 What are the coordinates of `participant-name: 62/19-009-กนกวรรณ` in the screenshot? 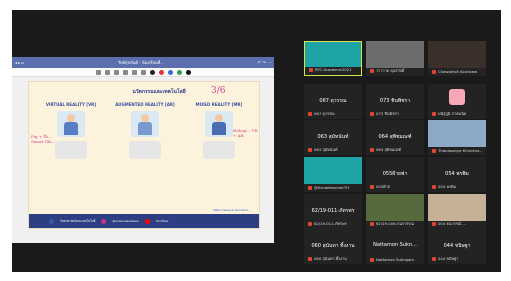 It's located at (392, 224).